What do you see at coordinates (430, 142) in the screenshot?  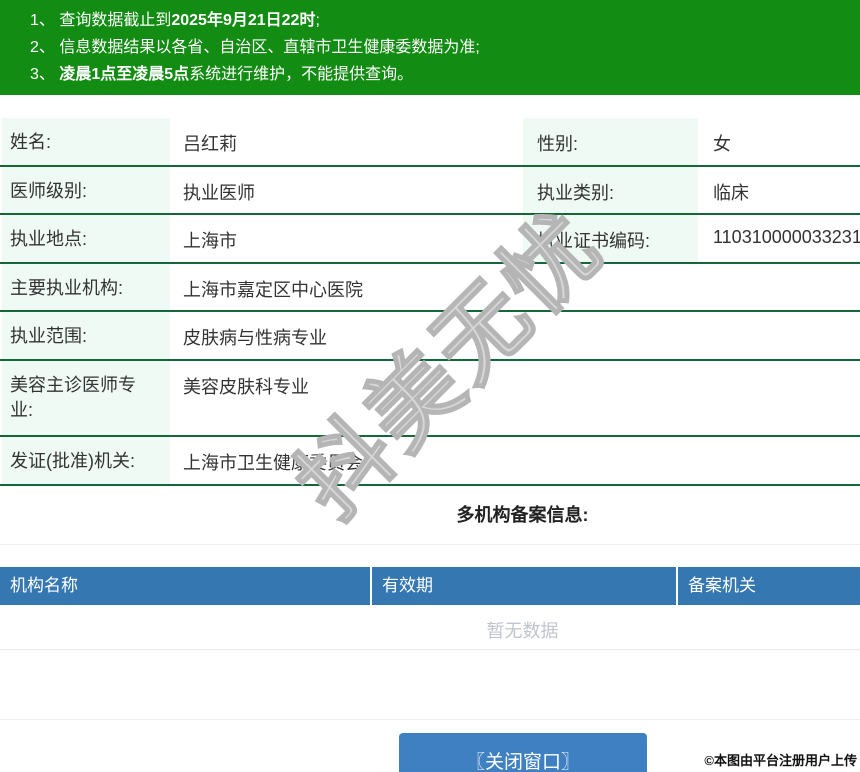 I see `profile-row-name-gender: 姓名: 吕红莉 性别: 女` at bounding box center [430, 142].